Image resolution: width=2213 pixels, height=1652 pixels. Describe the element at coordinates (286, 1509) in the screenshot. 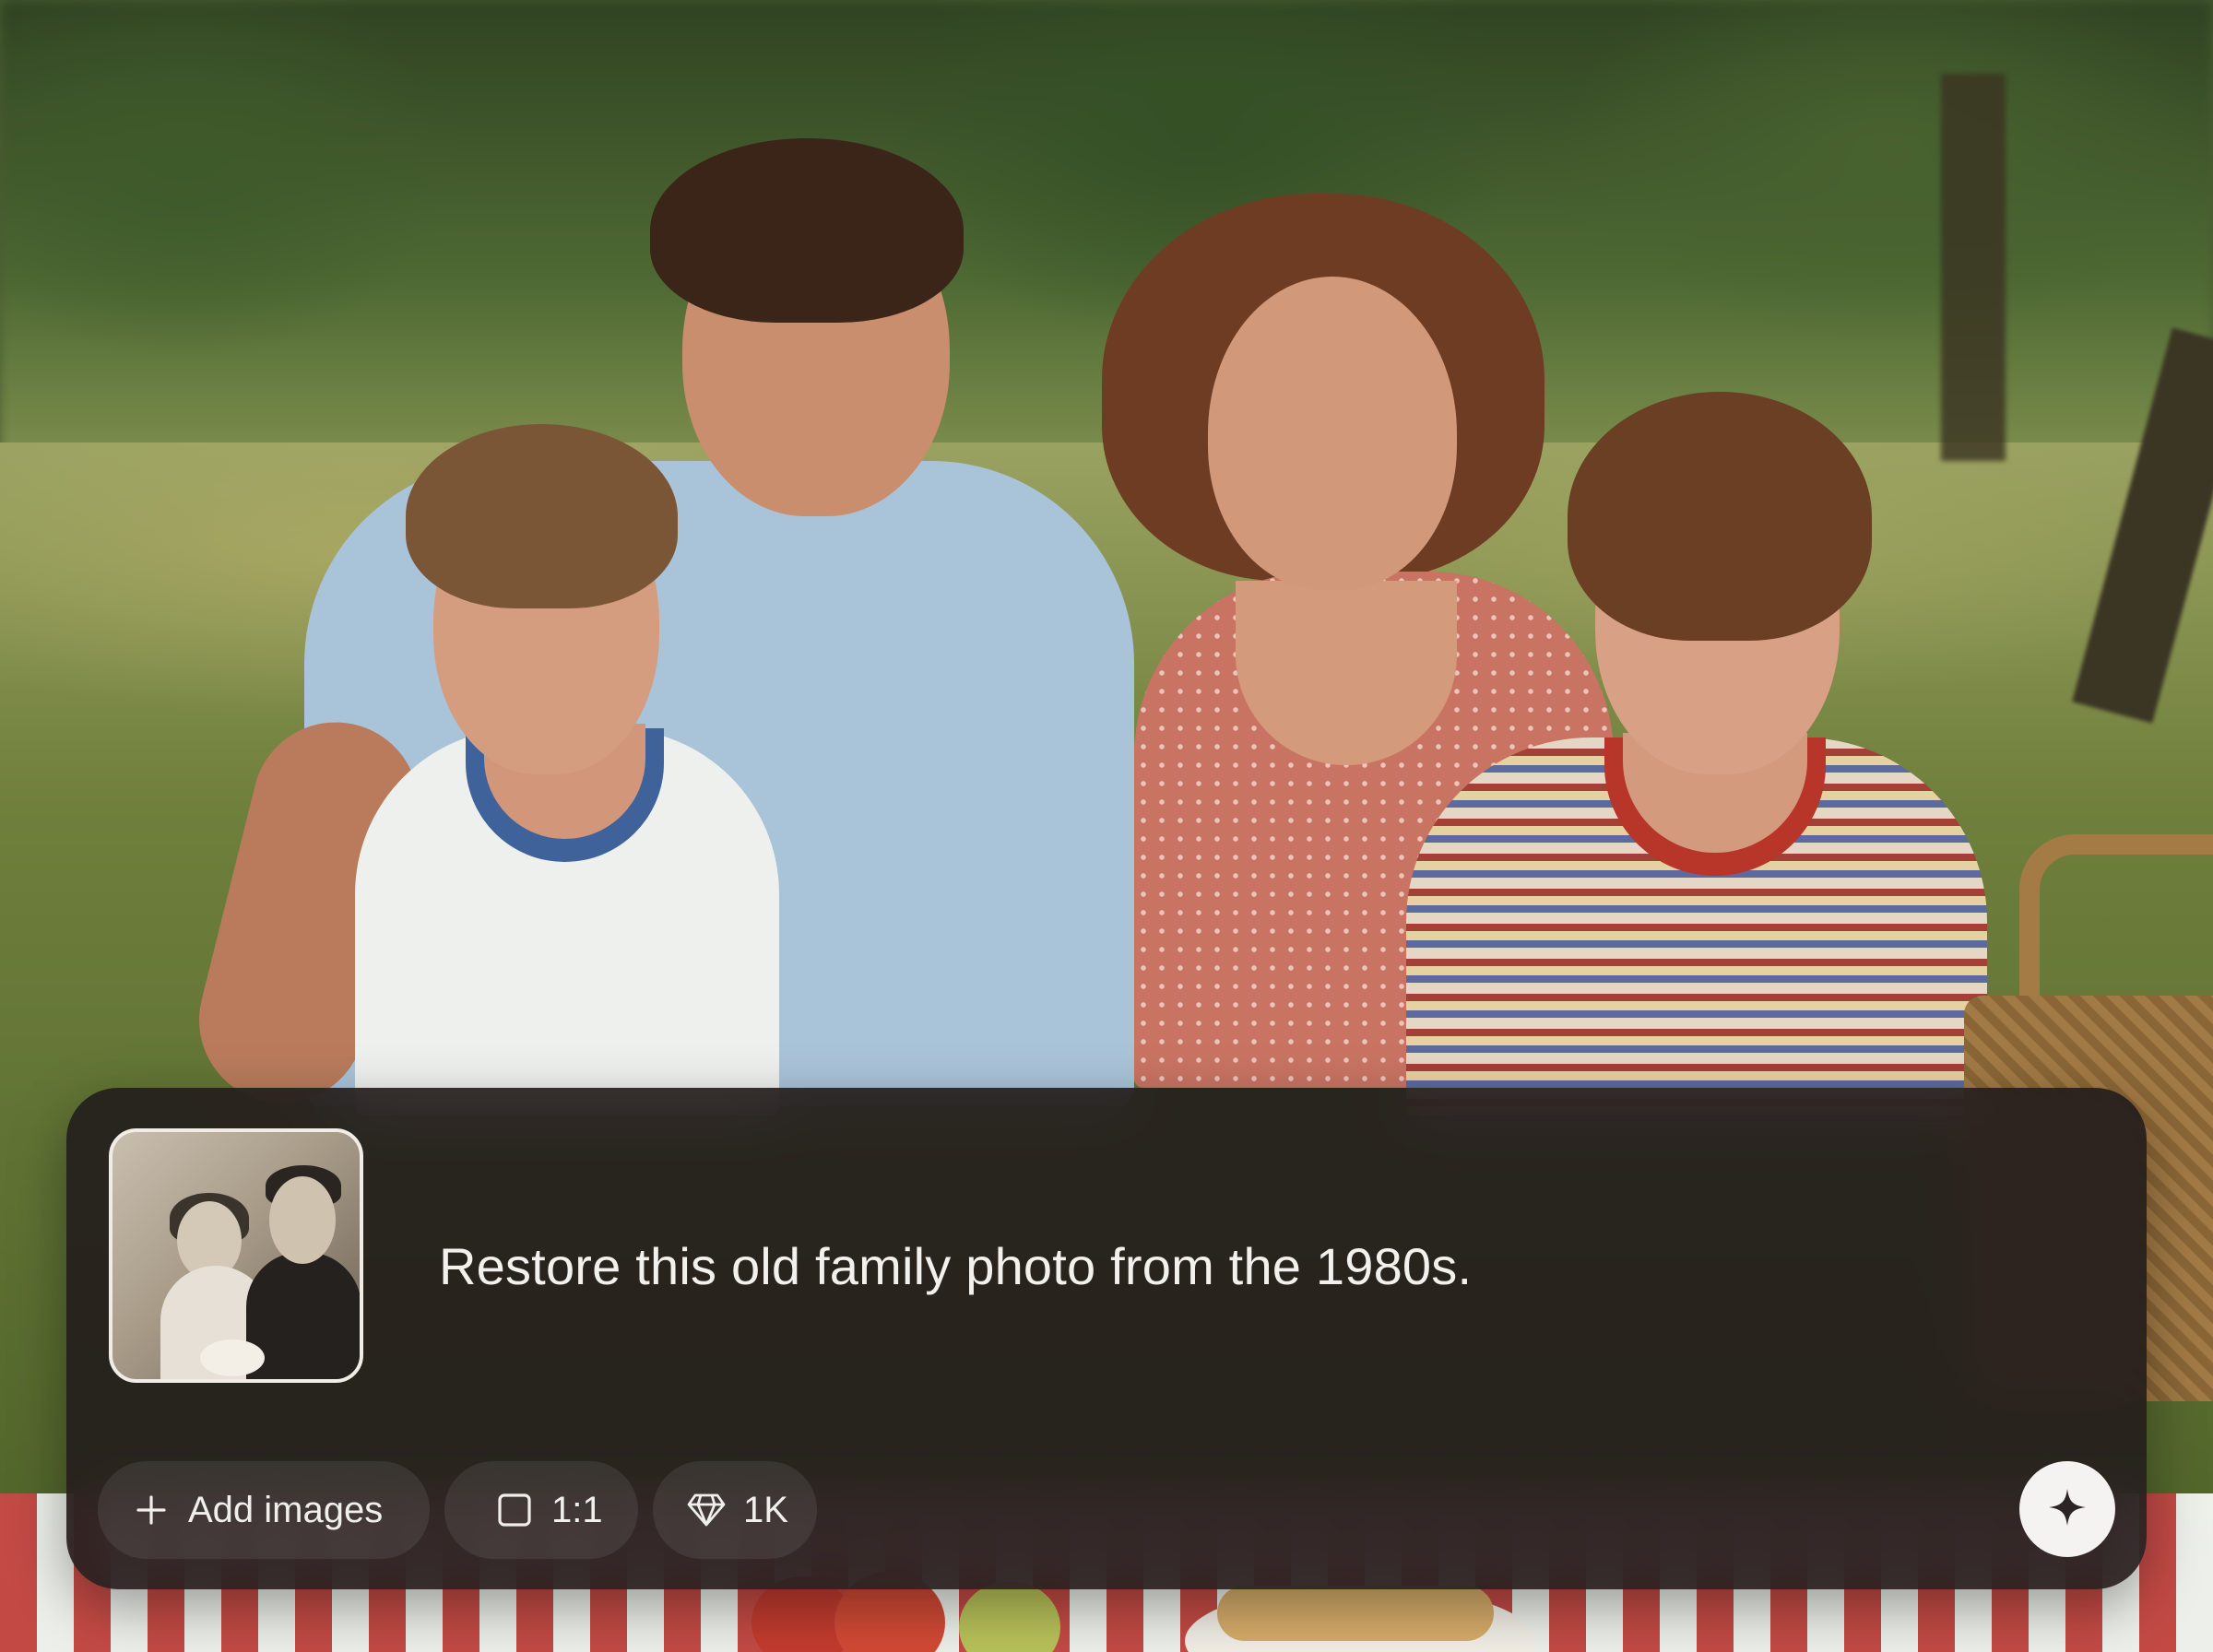

I see `add-images-label: Add images` at that location.